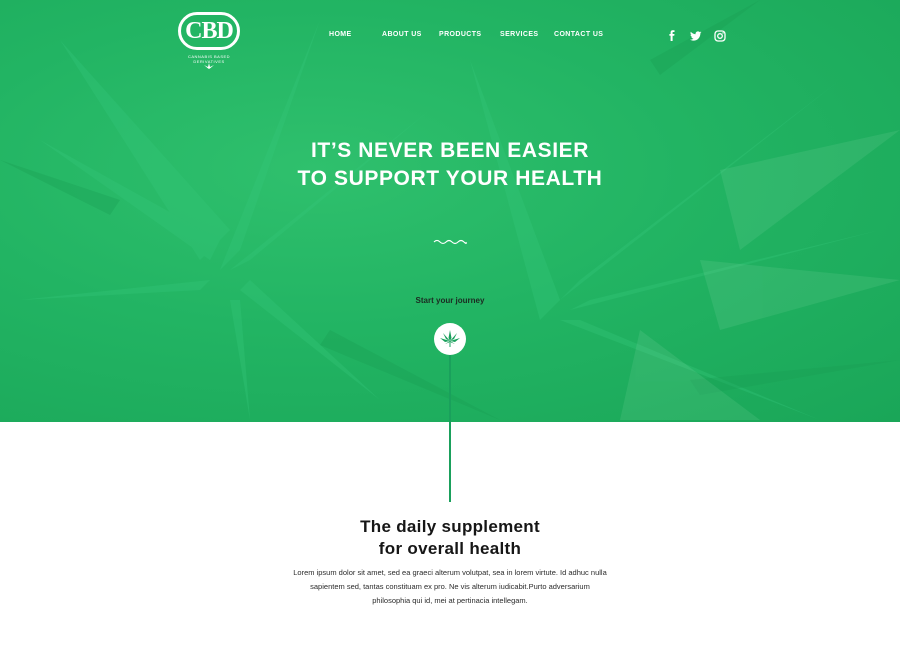 The width and height of the screenshot is (900, 648). Describe the element at coordinates (450, 300) in the screenshot. I see `start-journey-label: Start your journey` at that location.